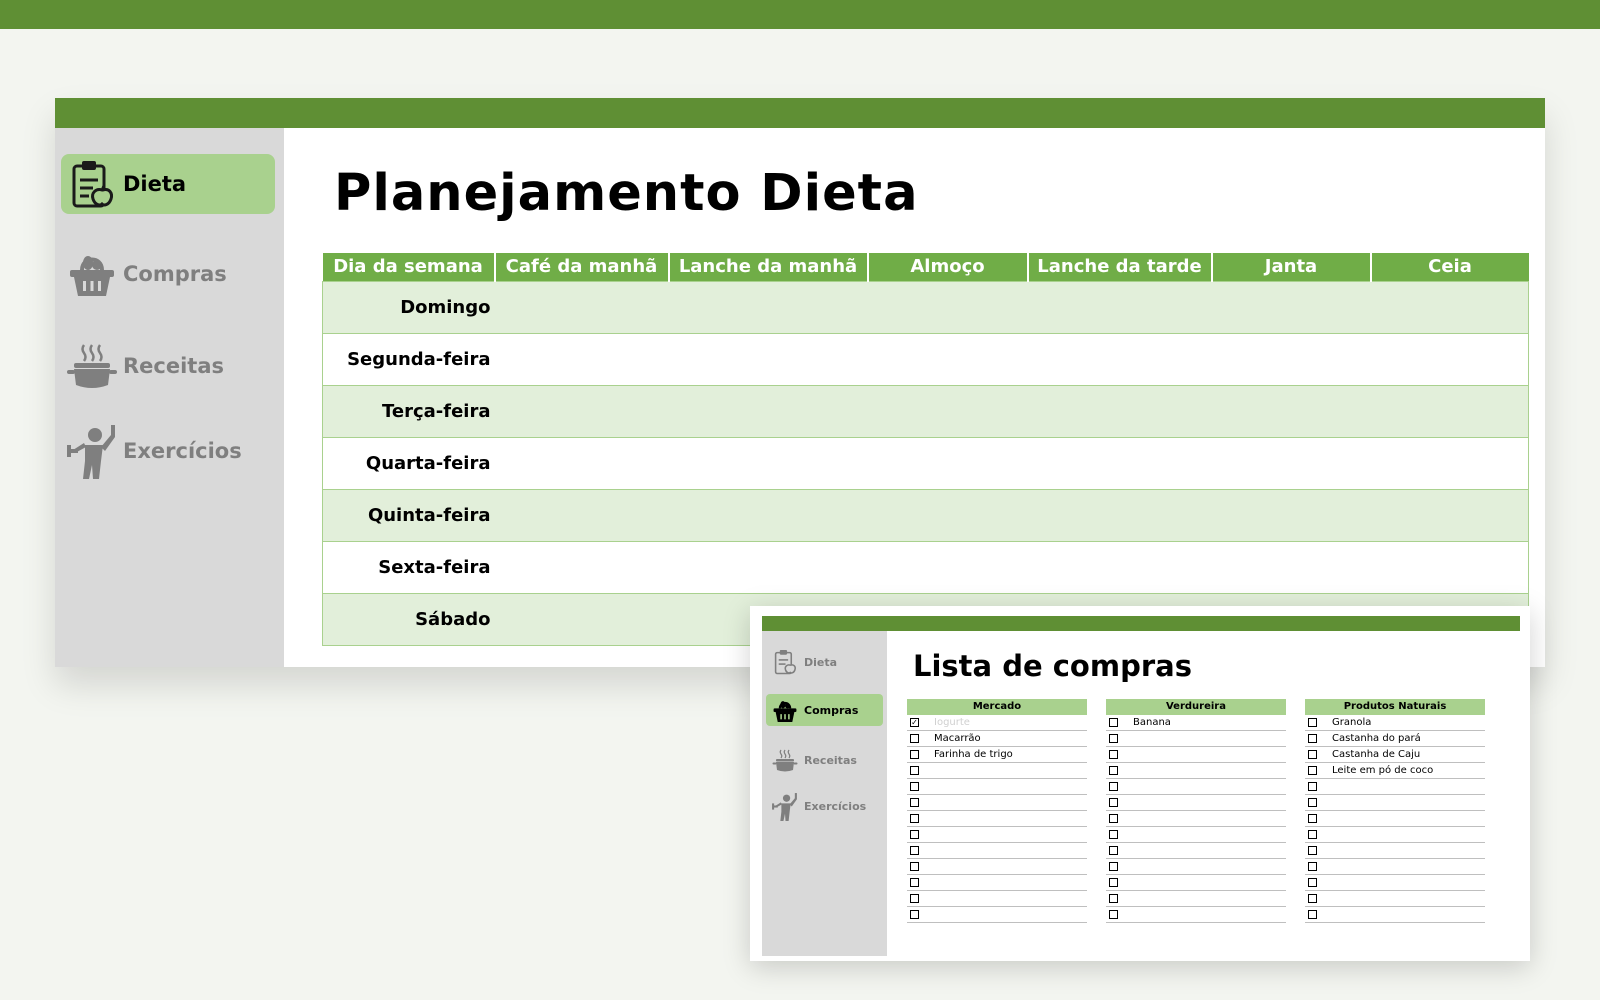 Image resolution: width=1600 pixels, height=1000 pixels. What do you see at coordinates (914, 722) in the screenshot?
I see `checkbox: ✓` at bounding box center [914, 722].